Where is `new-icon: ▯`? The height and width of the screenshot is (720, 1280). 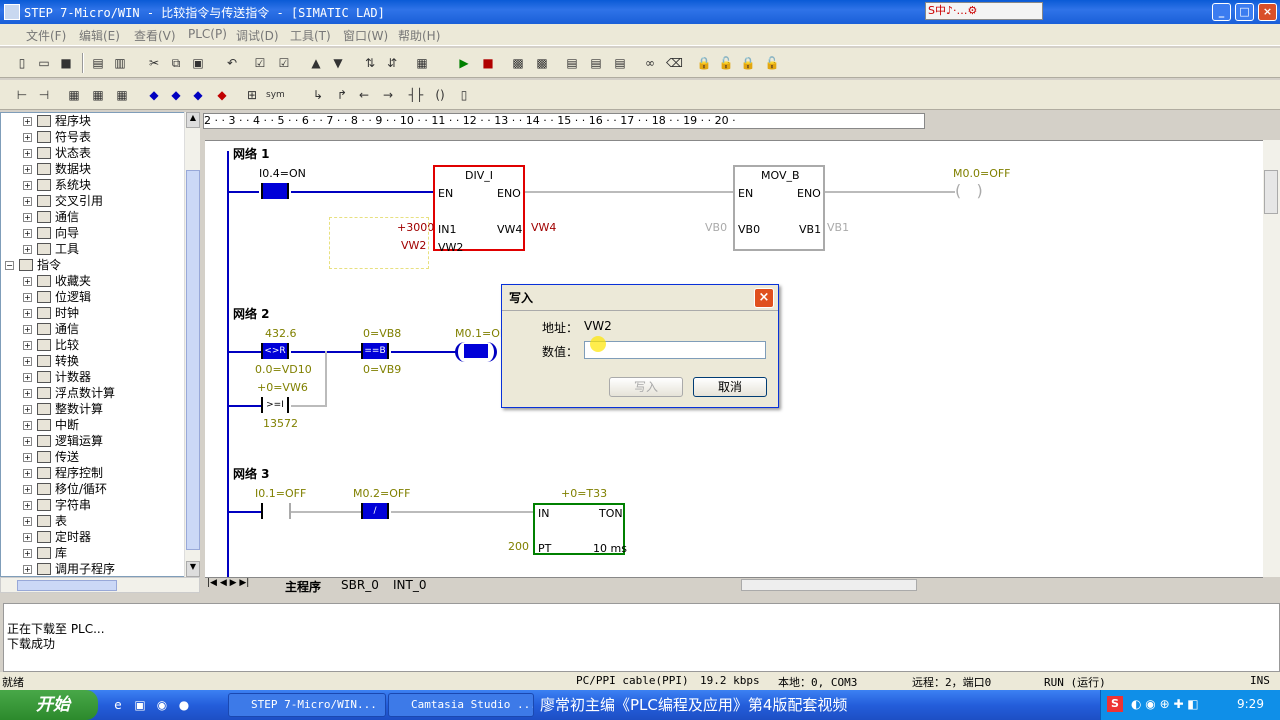 new-icon: ▯ is located at coordinates (22, 63).